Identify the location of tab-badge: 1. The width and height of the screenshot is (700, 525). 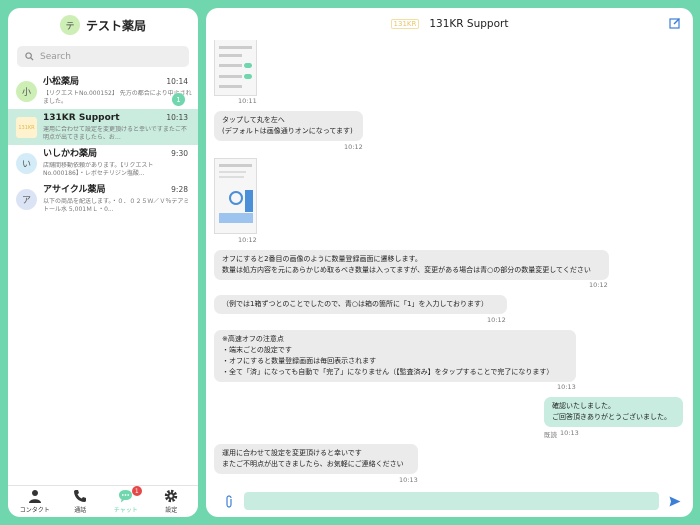
(136, 491).